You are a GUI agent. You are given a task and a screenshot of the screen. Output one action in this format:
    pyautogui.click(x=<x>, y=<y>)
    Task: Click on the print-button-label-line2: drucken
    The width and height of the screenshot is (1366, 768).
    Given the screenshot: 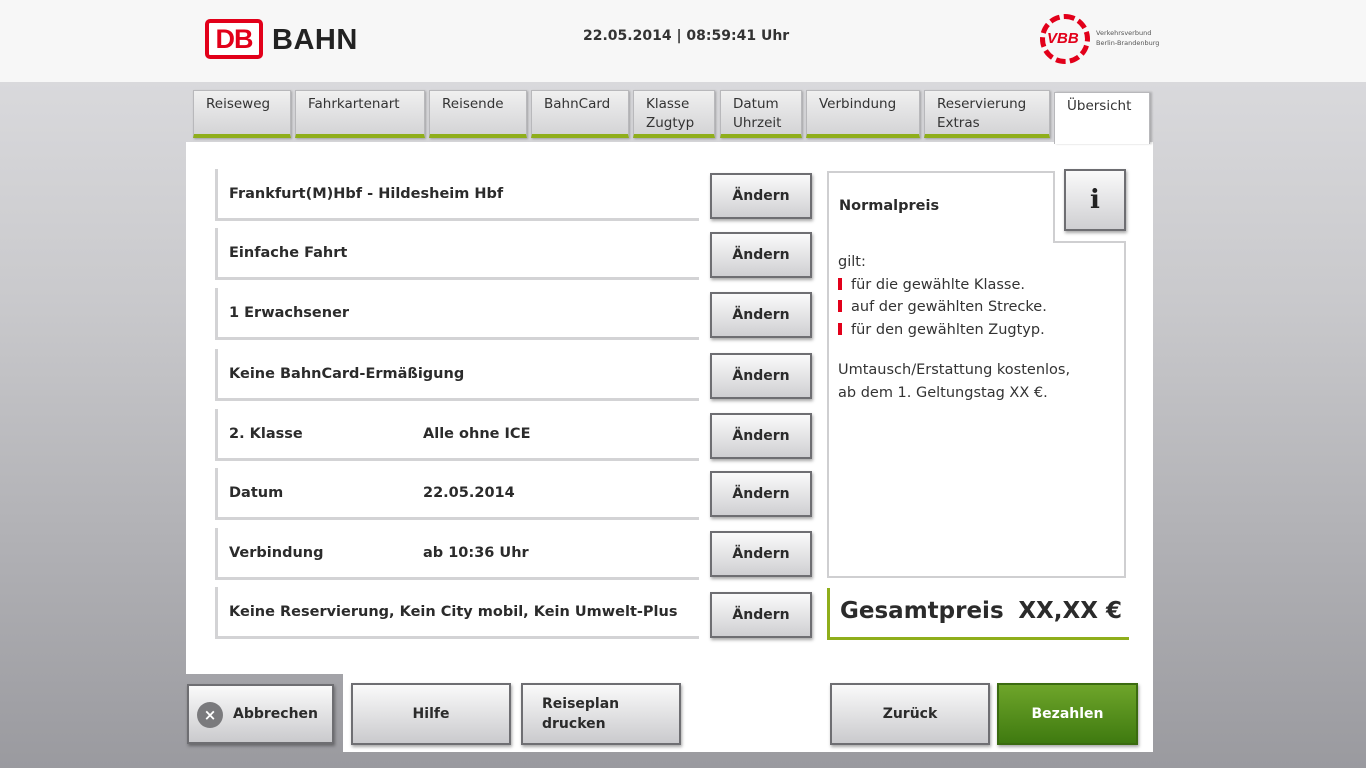 What is the action you would take?
    pyautogui.click(x=574, y=724)
    